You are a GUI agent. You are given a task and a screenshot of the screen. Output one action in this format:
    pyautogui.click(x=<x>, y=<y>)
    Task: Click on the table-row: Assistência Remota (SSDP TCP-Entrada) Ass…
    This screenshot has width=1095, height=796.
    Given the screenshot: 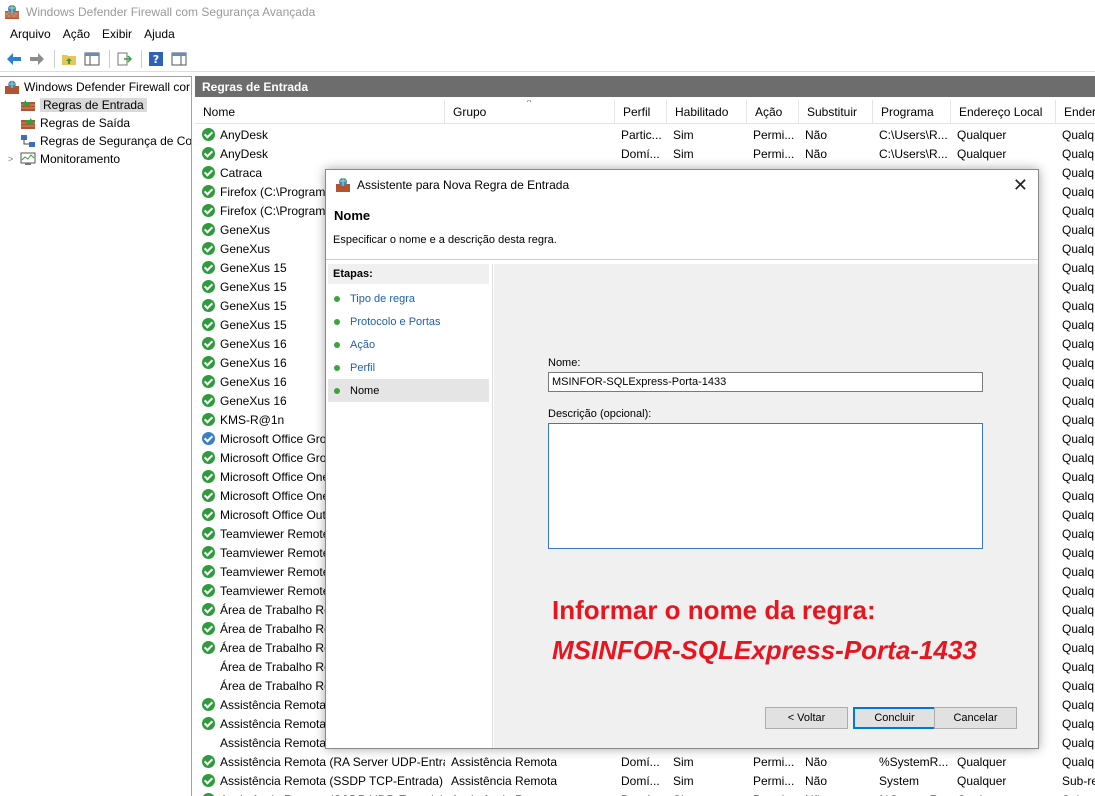 What is the action you would take?
    pyautogui.click(x=645, y=780)
    